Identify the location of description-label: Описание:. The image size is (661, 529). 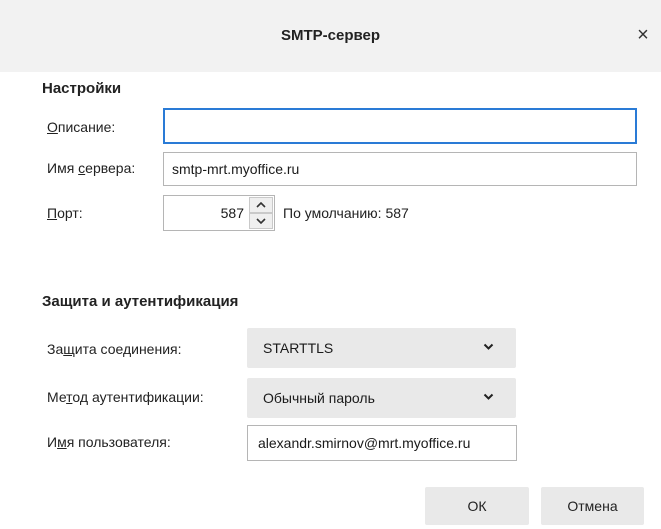
(81, 127).